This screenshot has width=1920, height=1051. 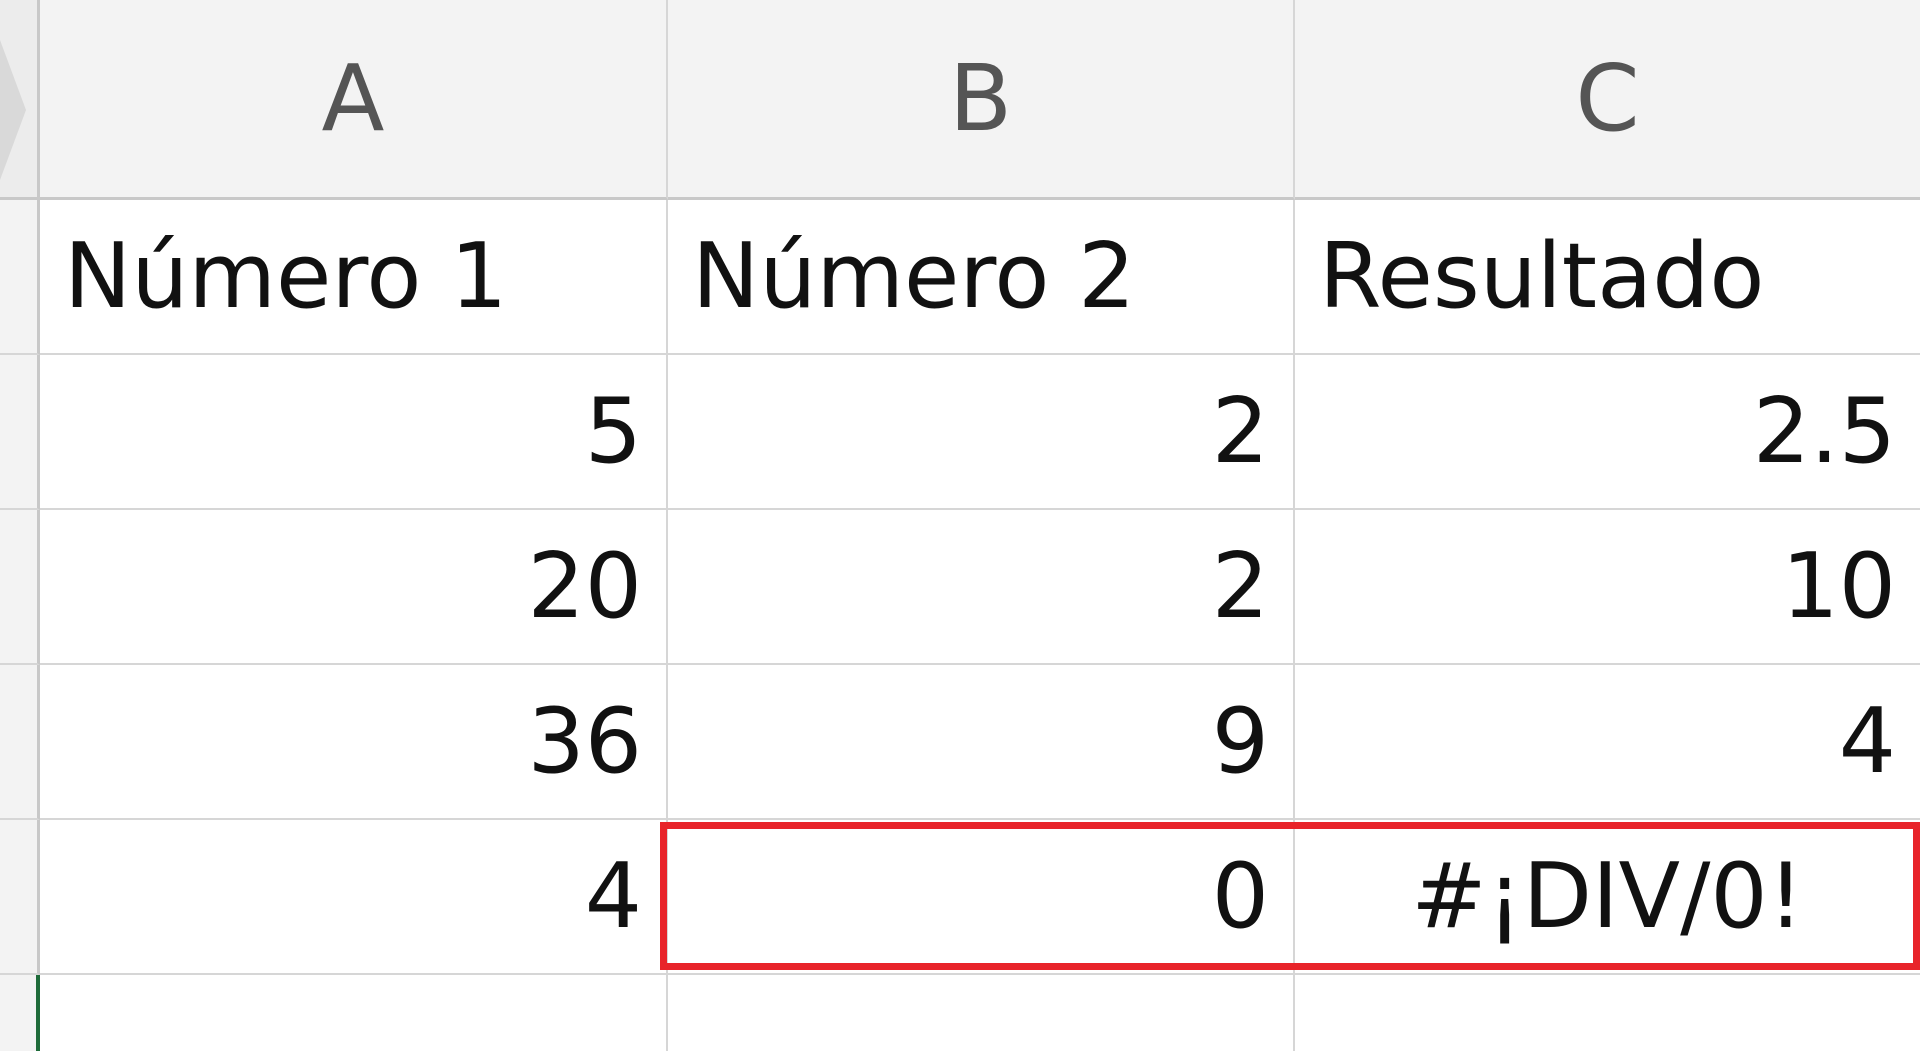 I want to click on cell-c4: 4, so click(x=1607, y=742).